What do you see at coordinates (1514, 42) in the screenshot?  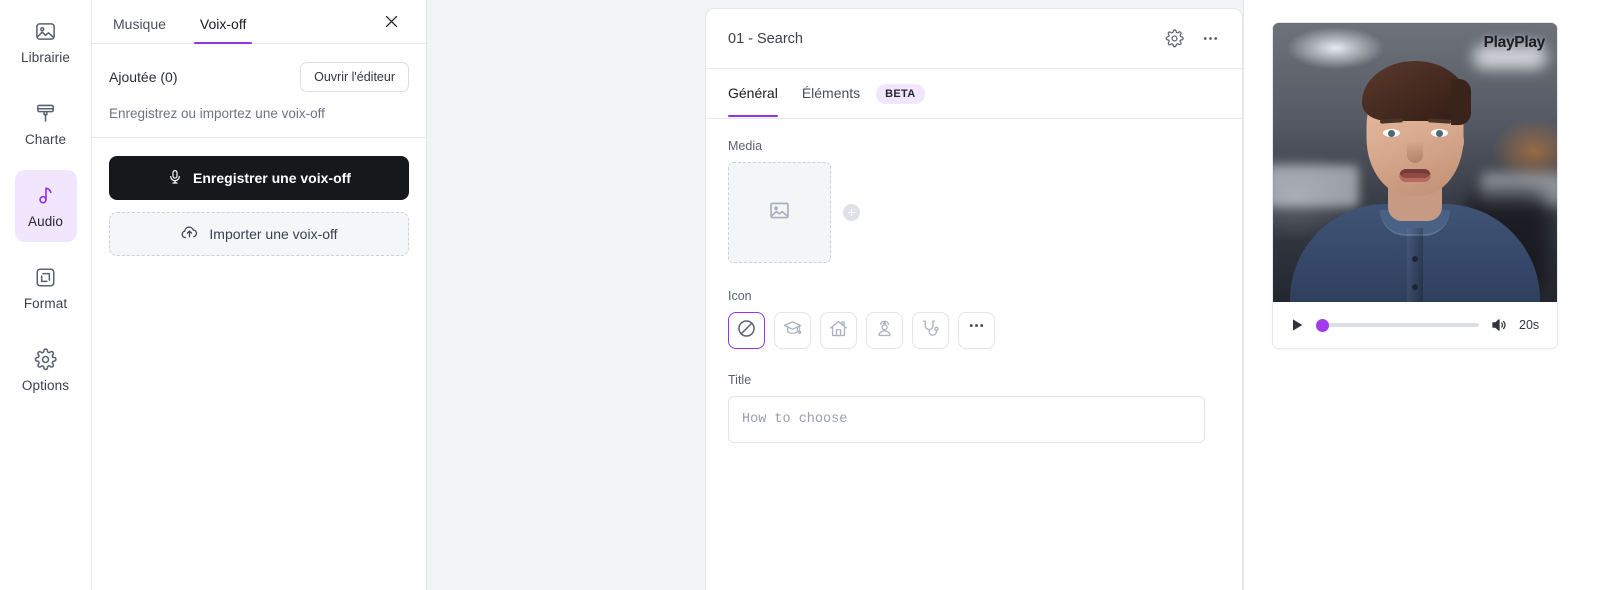 I see `playplay-logo: PlayPlay` at bounding box center [1514, 42].